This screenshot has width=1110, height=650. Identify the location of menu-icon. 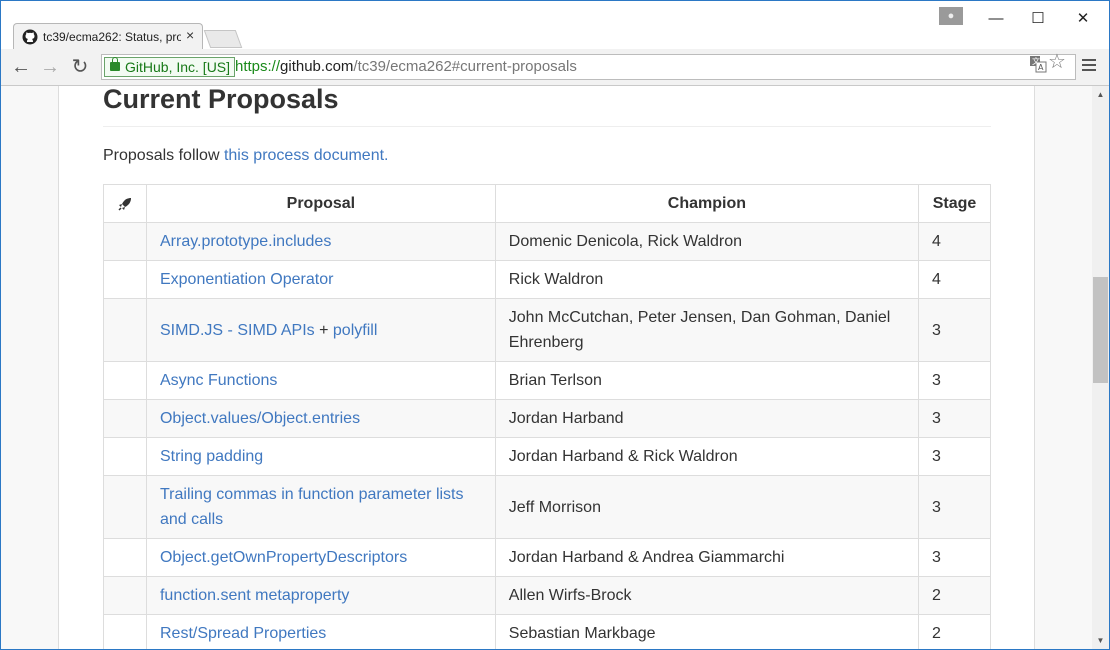
(1089, 66).